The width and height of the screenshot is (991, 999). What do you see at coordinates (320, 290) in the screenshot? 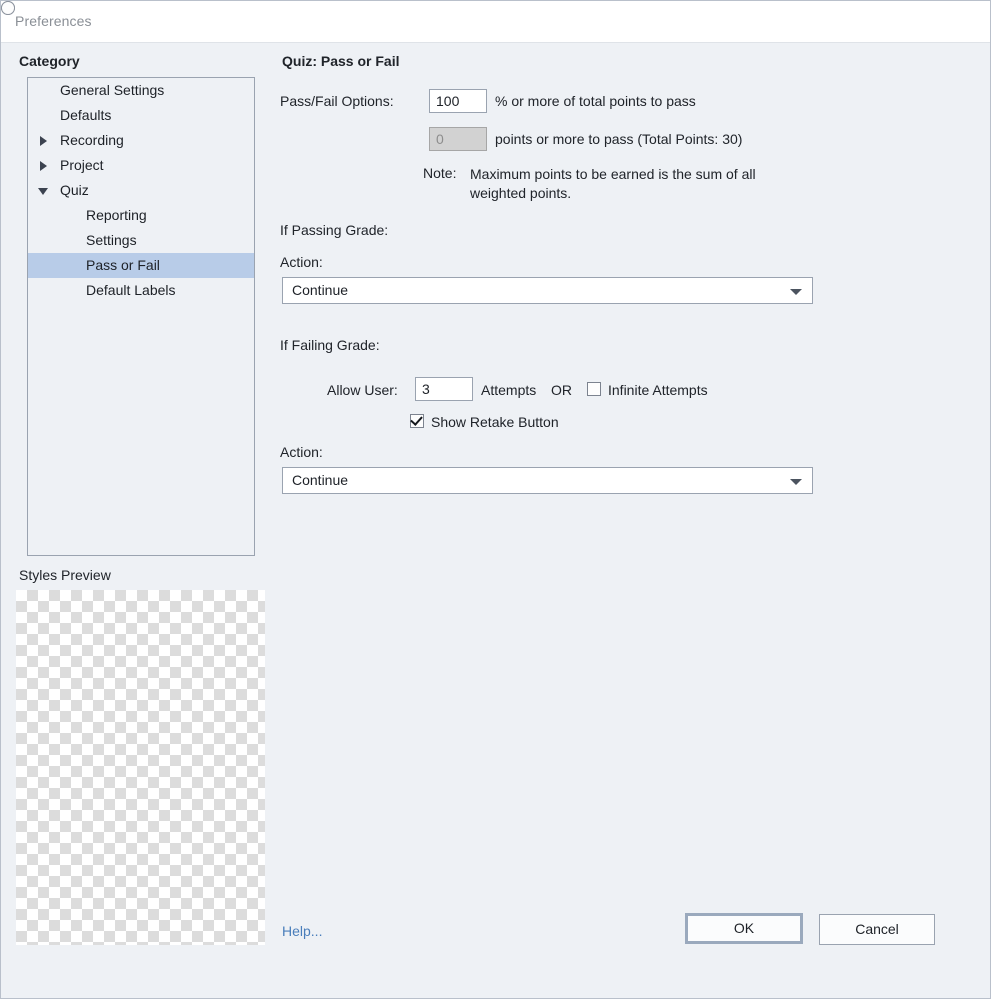
I see `passing-action-value: Continue` at bounding box center [320, 290].